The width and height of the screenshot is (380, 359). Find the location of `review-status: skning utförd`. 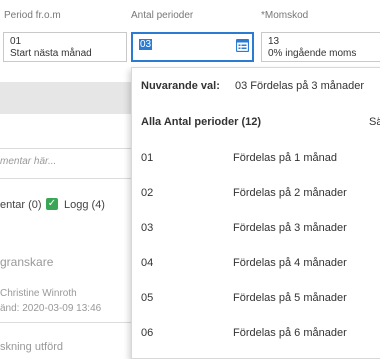

review-status: skning utförd is located at coordinates (31, 347).